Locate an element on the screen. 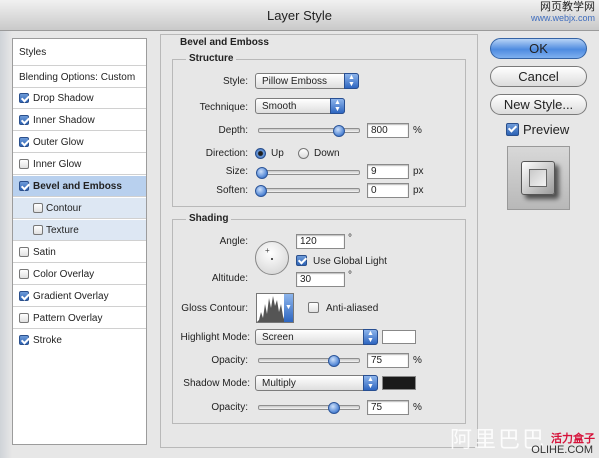  list-item-inner-glow: Inner Glow is located at coordinates (79, 164).